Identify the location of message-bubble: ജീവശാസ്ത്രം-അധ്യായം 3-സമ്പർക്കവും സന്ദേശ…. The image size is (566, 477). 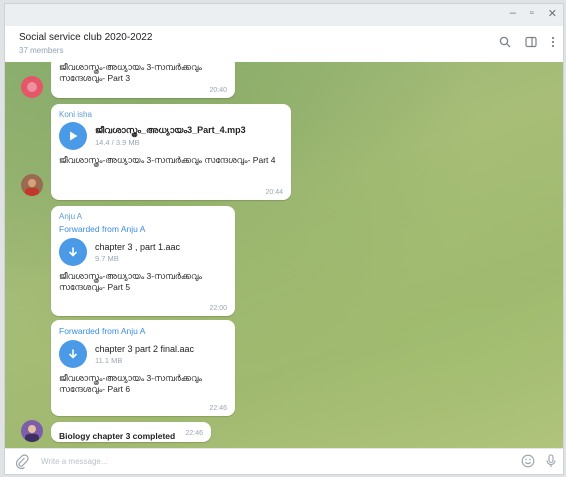
(143, 80).